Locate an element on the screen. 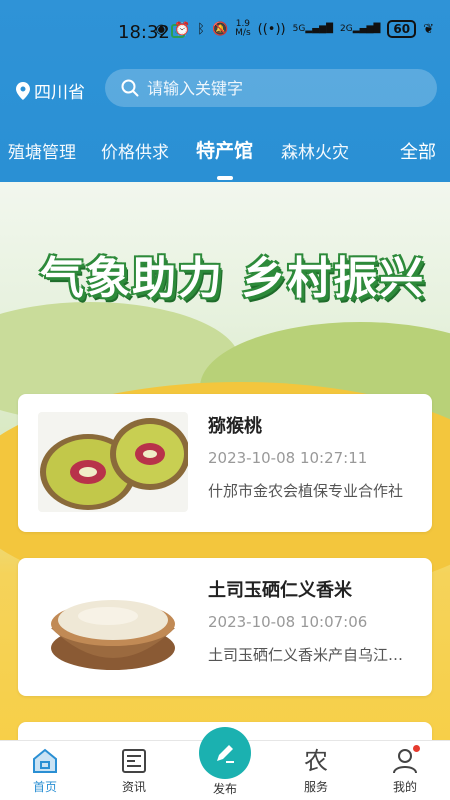  net-speed-unit: M/s is located at coordinates (243, 33).